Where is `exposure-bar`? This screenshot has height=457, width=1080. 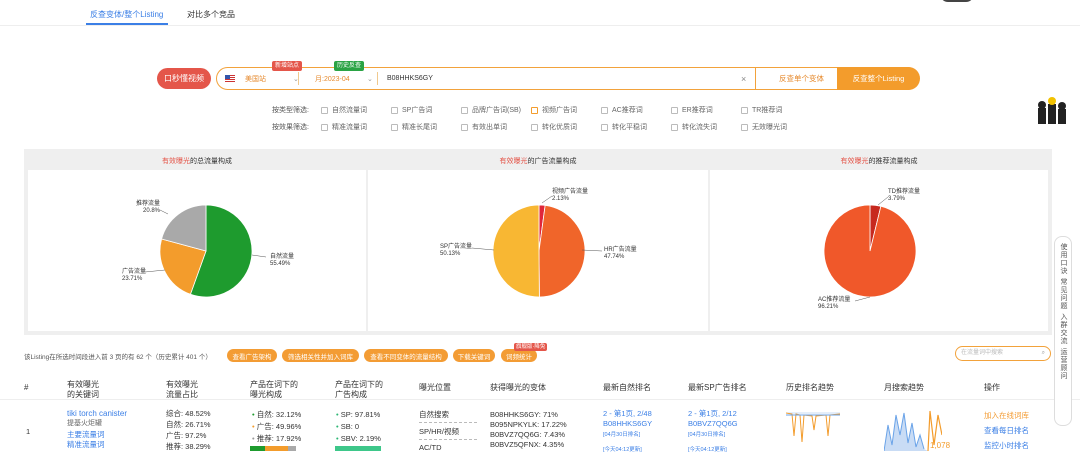 exposure-bar is located at coordinates (273, 448).